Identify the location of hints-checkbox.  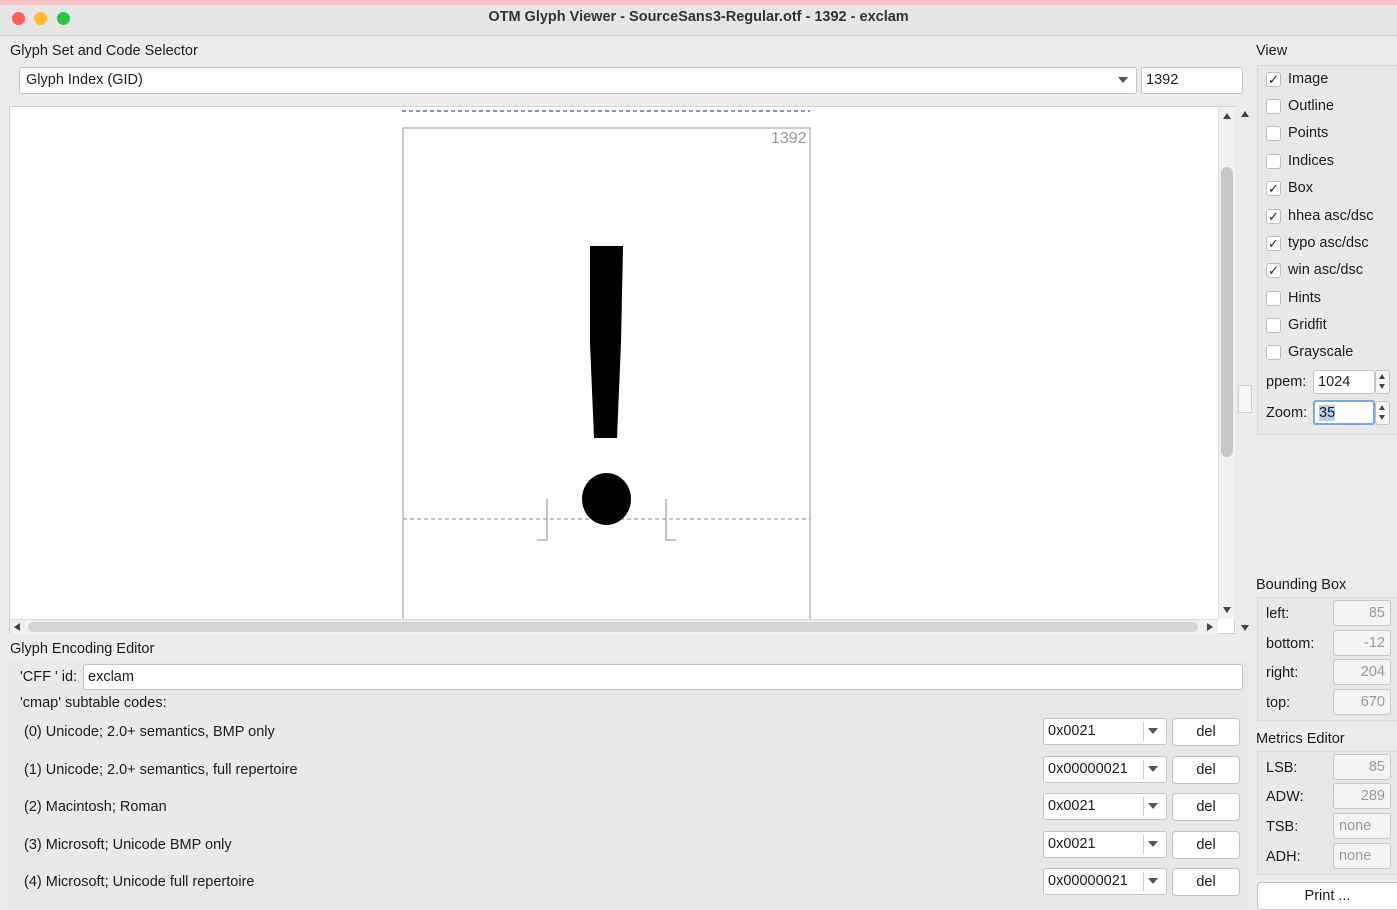
(1273, 298).